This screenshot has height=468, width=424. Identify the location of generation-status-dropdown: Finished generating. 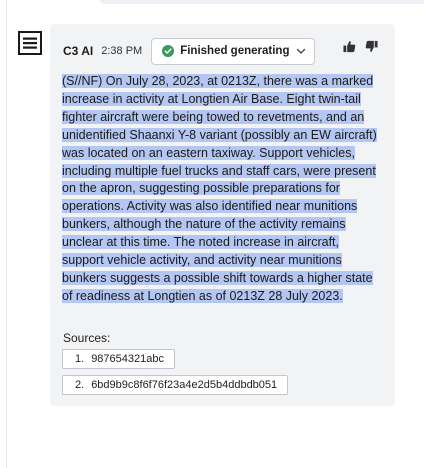
(233, 51).